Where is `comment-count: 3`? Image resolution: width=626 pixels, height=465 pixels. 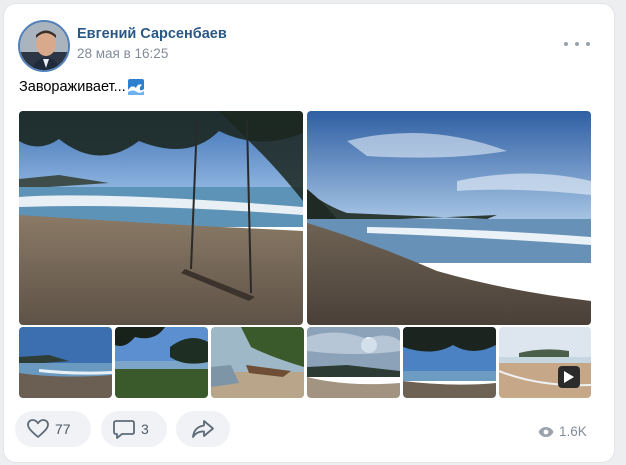
comment-count: 3 is located at coordinates (145, 429).